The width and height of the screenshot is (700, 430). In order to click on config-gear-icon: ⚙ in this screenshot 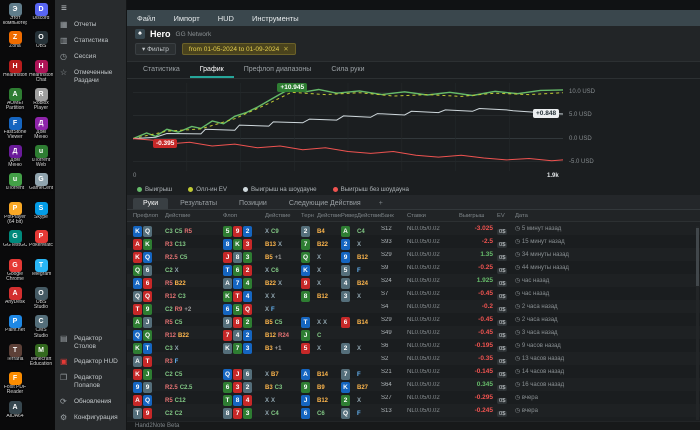, I will do `click(64, 417)`.